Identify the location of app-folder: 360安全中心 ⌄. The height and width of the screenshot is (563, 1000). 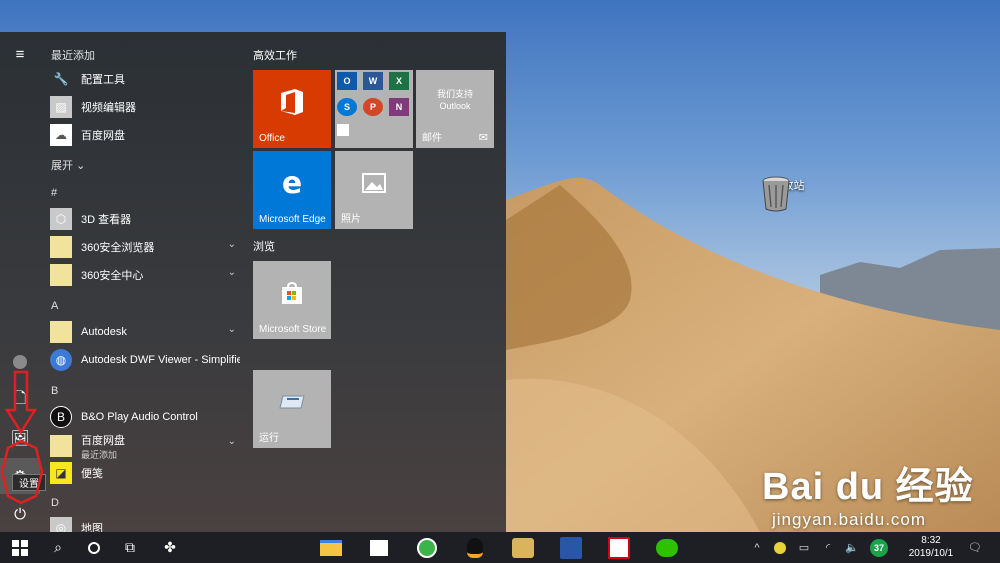
(145, 275).